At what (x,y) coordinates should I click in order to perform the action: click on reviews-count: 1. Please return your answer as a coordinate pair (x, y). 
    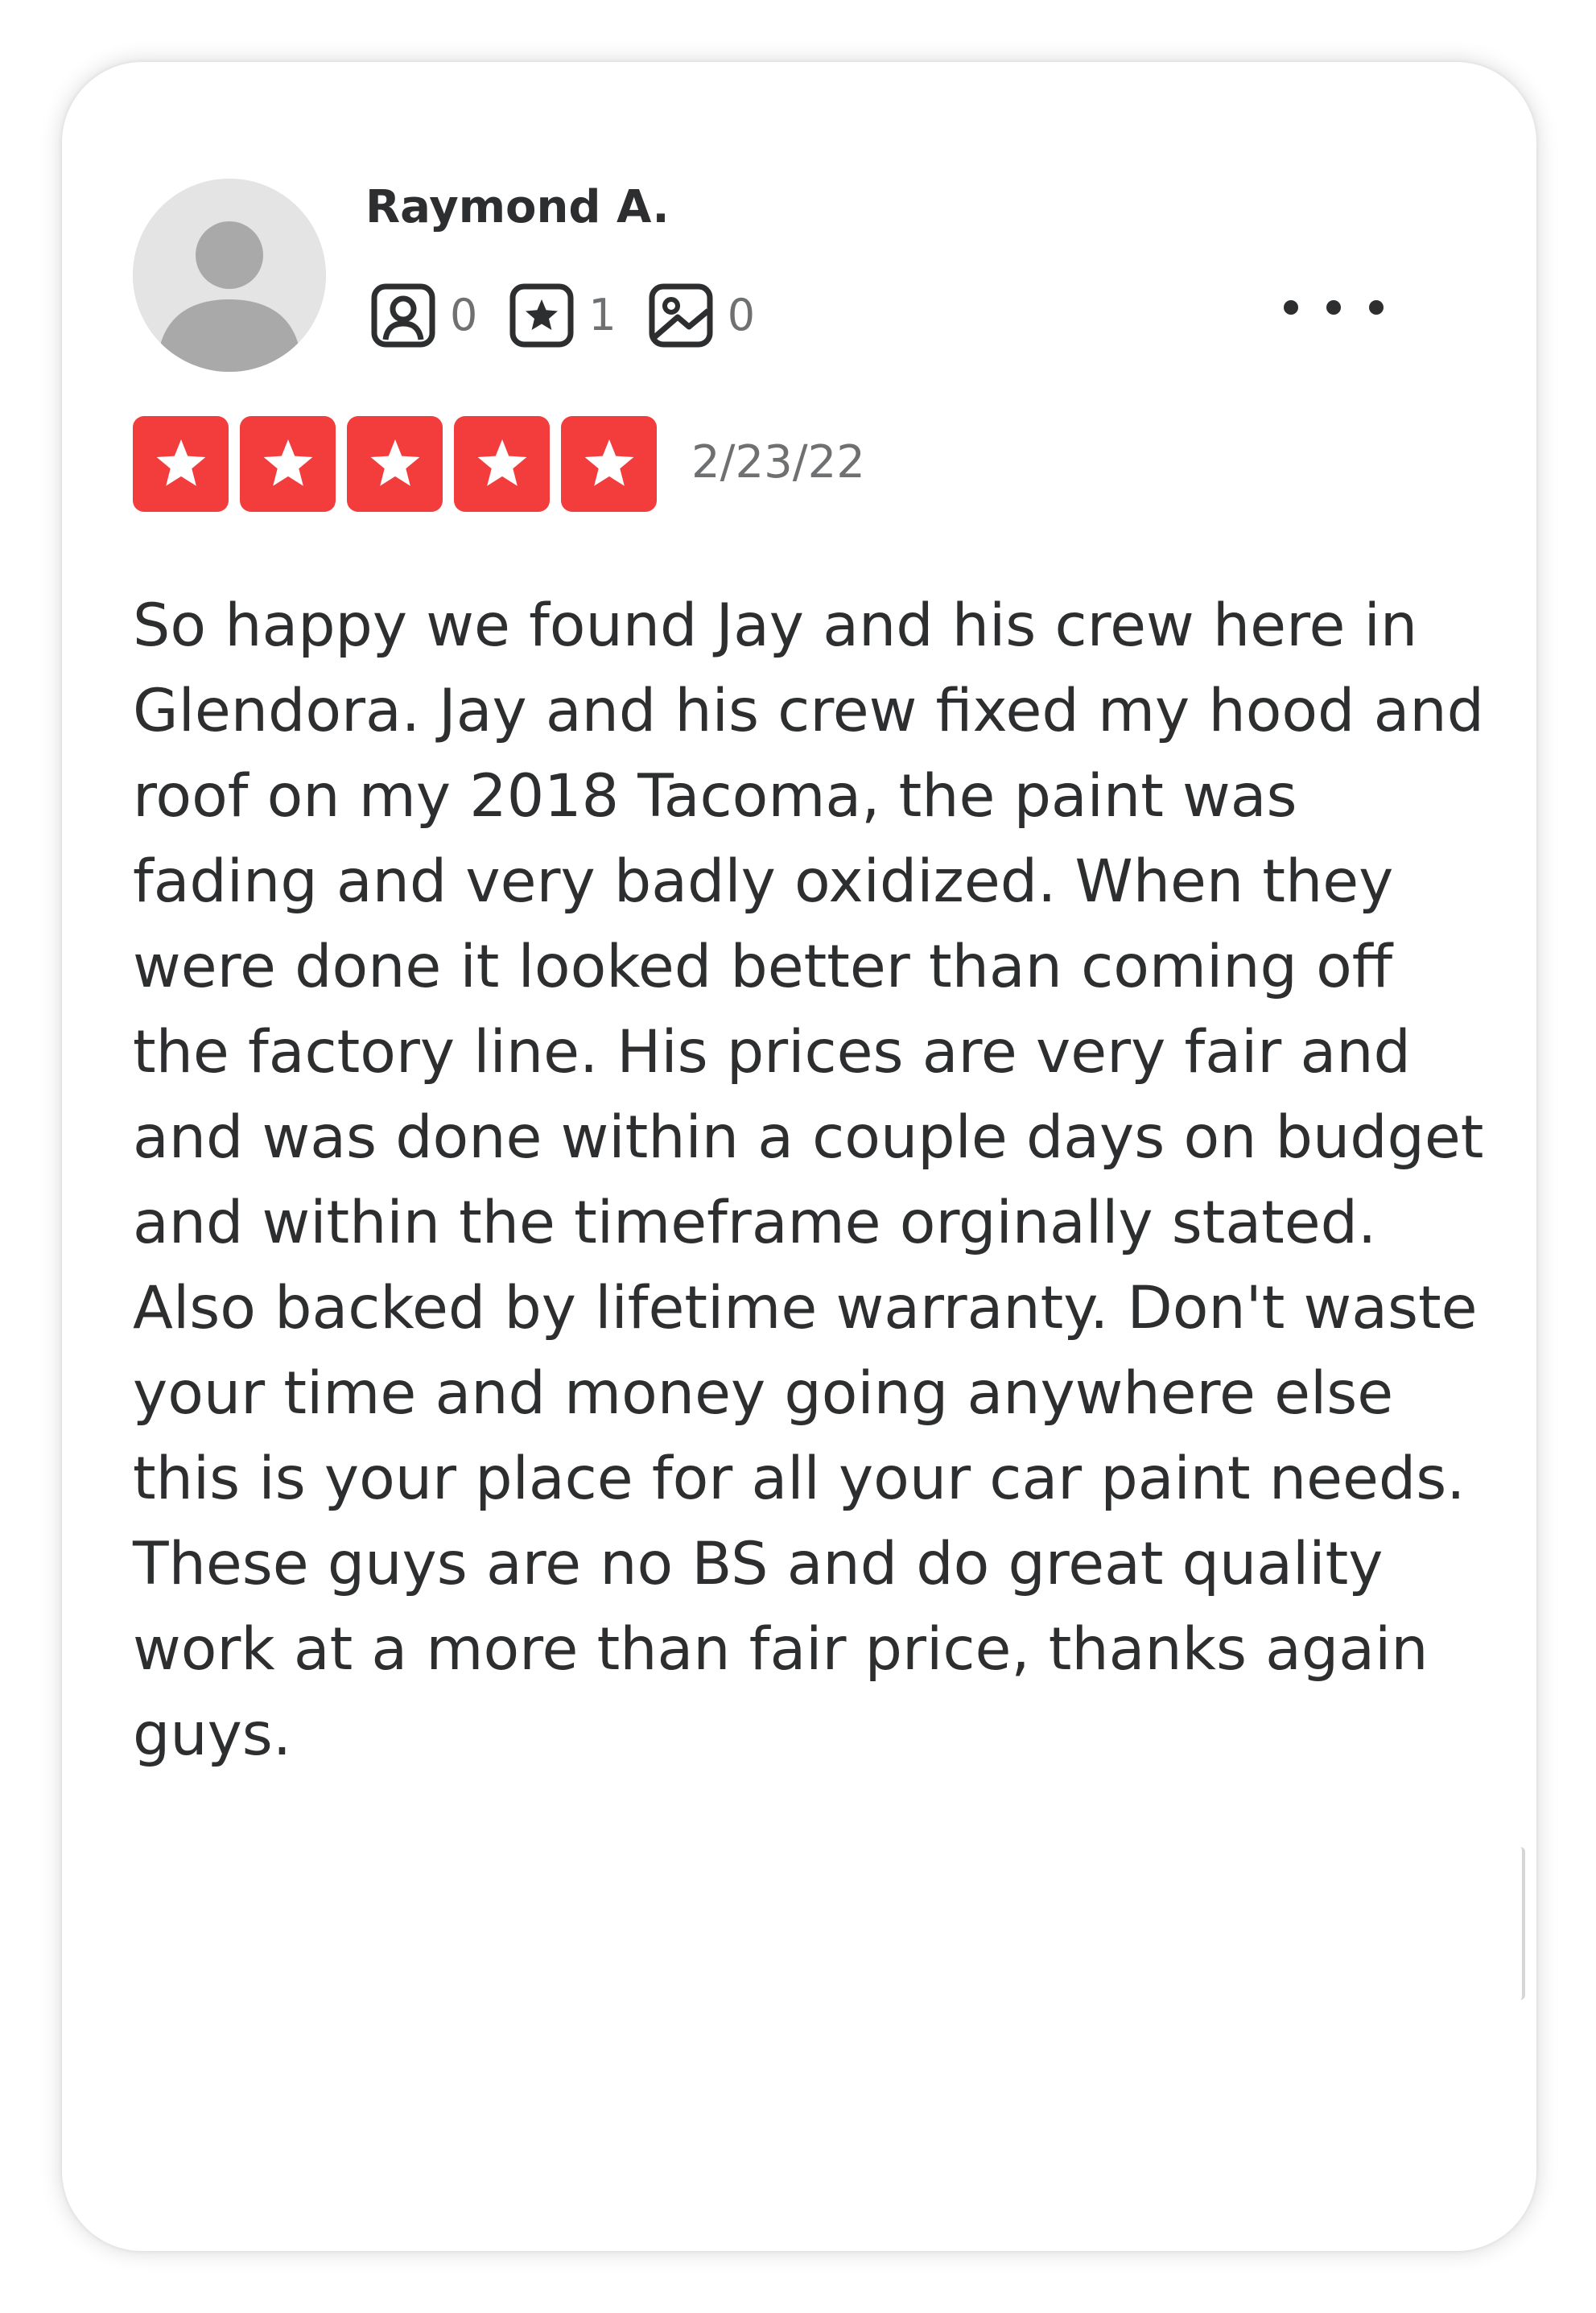
    Looking at the image, I should click on (602, 315).